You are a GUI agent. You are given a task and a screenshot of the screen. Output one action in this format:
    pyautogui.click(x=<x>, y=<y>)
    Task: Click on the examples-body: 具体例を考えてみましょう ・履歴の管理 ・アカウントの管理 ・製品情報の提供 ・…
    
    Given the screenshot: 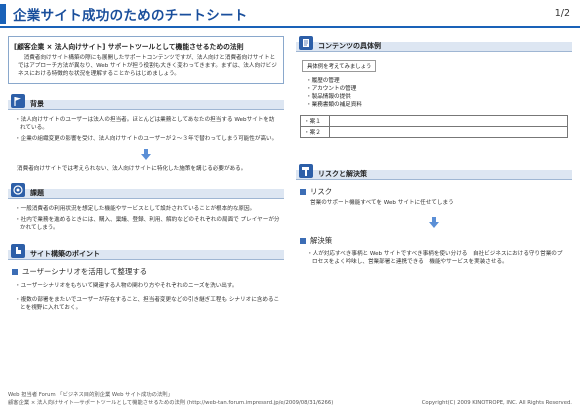 What is the action you would take?
    pyautogui.click(x=434, y=94)
    